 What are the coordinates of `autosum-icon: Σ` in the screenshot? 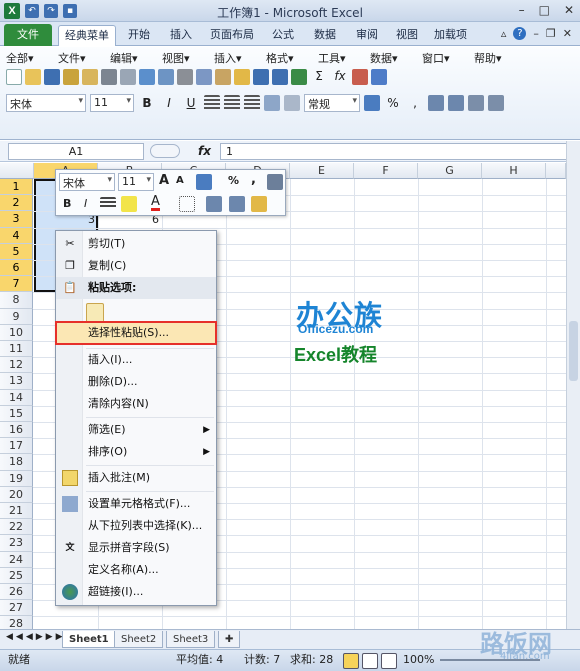 It's located at (319, 77).